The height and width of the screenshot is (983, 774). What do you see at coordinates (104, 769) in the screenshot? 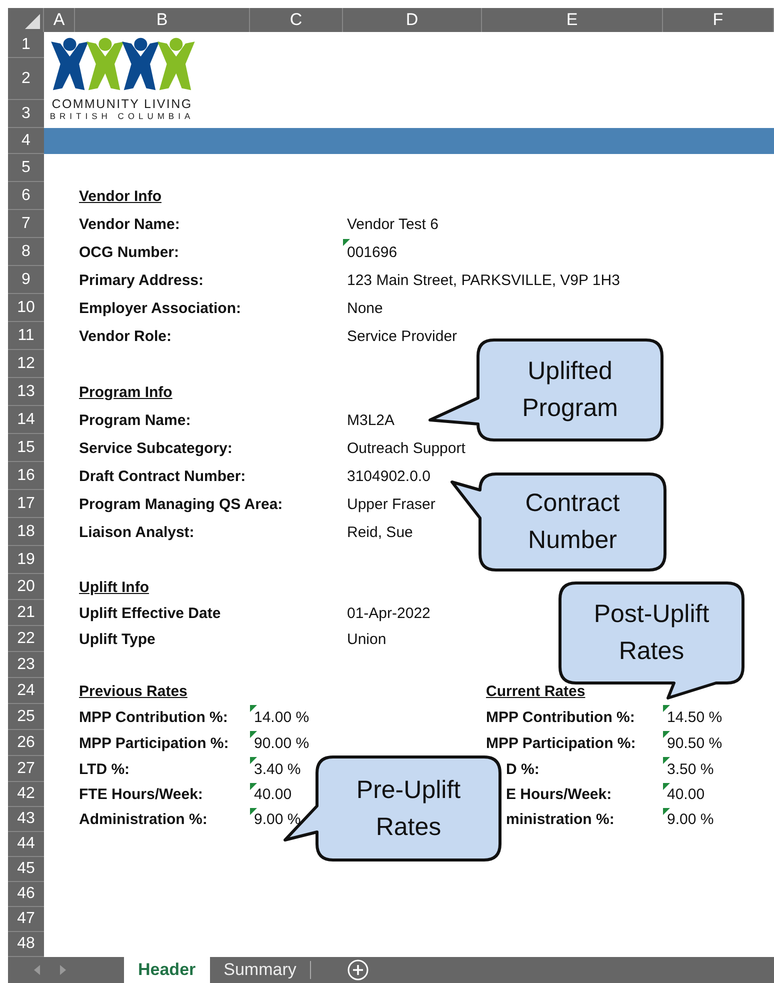
I see `field-label: LTD %:` at bounding box center [104, 769].